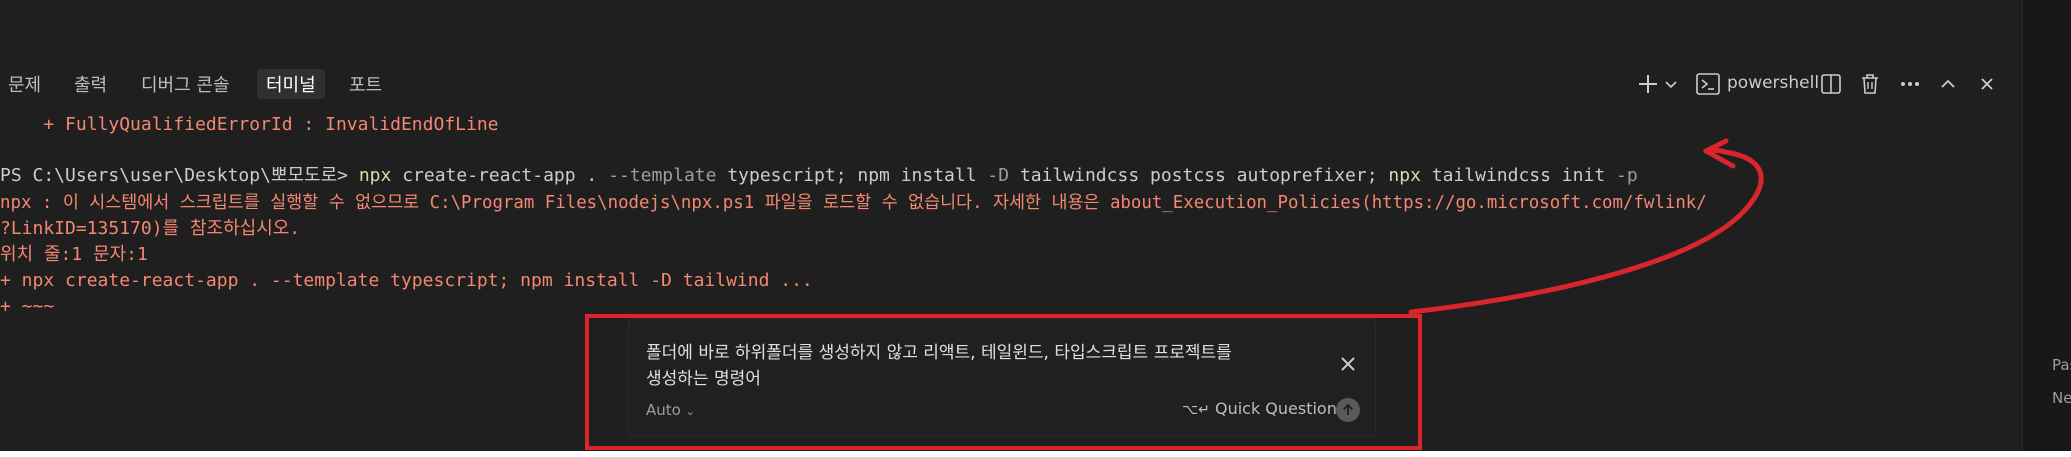  Describe the element at coordinates (1586, 226) in the screenshot. I see `annotation-arrow` at that location.